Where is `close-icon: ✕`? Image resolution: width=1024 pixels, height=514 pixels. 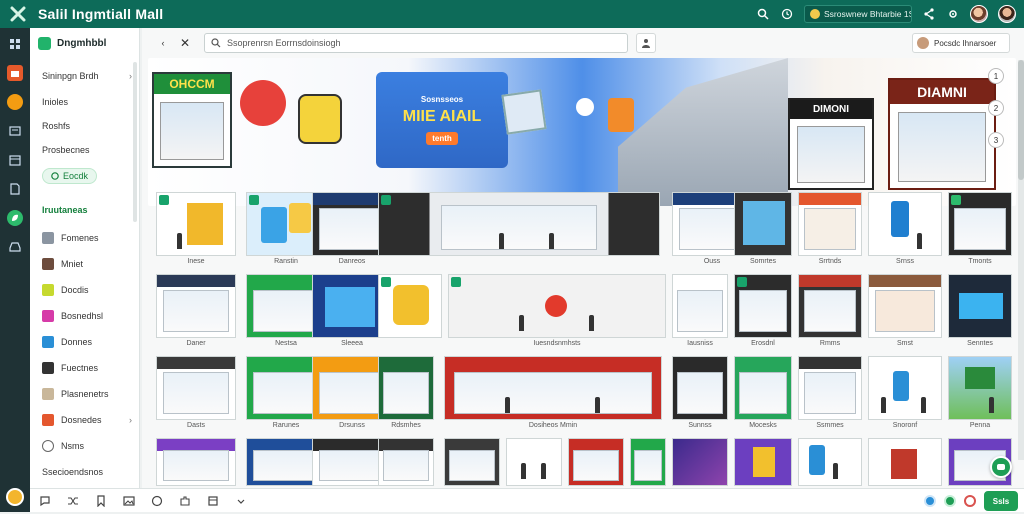 close-icon: ✕ is located at coordinates (185, 43).